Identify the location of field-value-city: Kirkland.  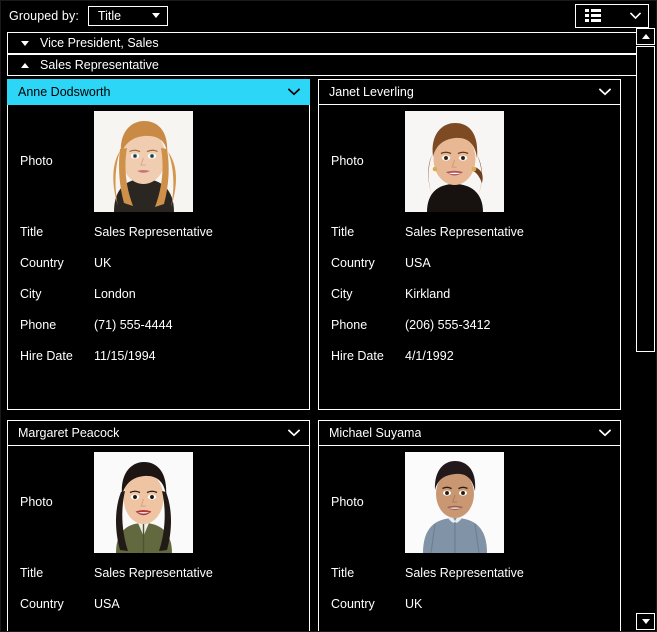
(428, 294).